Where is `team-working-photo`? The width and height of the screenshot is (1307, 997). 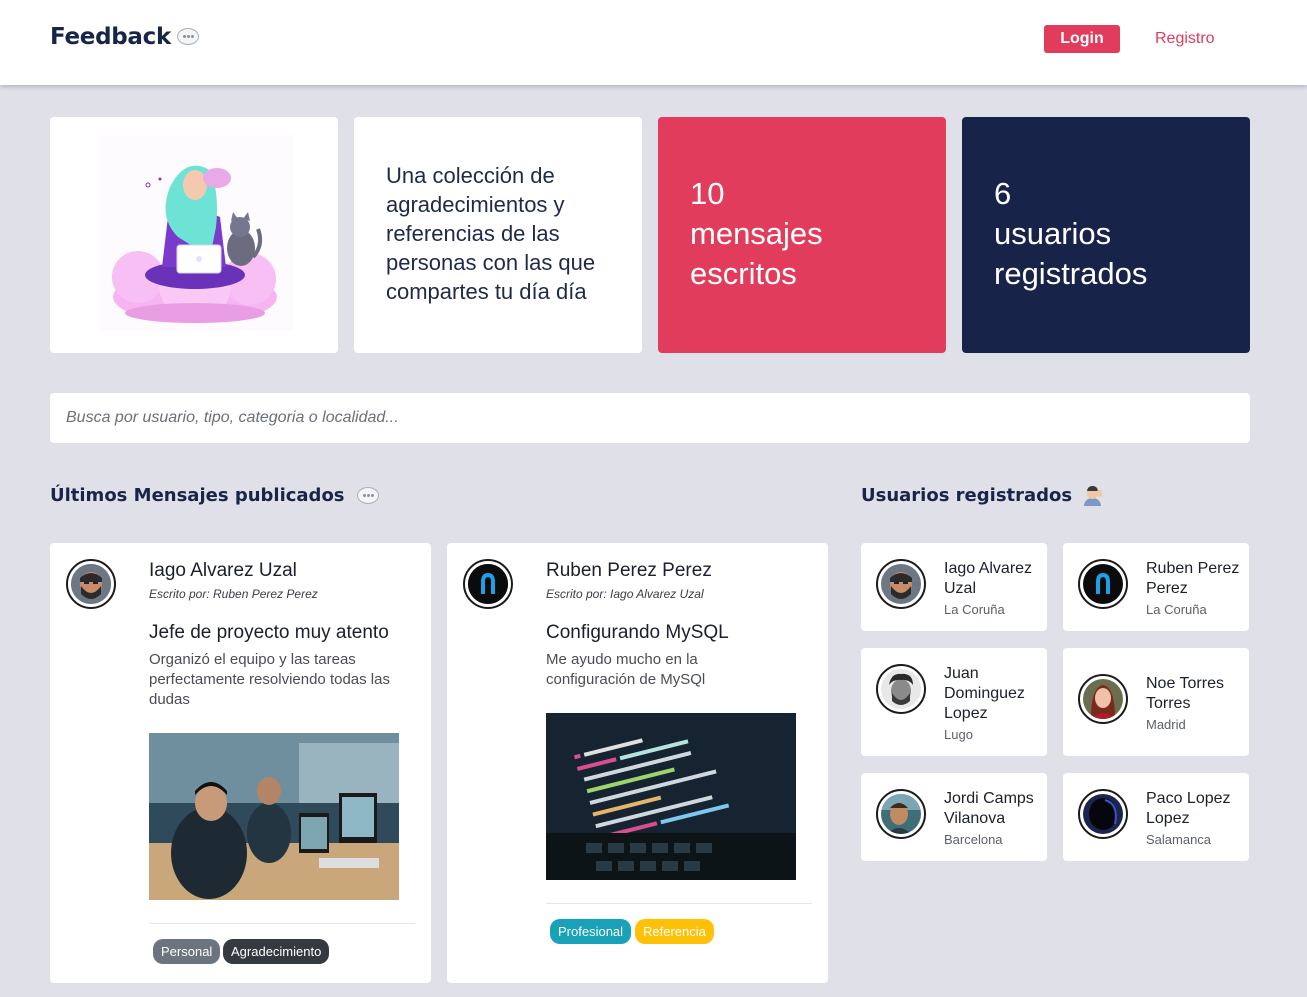
team-working-photo is located at coordinates (274, 816).